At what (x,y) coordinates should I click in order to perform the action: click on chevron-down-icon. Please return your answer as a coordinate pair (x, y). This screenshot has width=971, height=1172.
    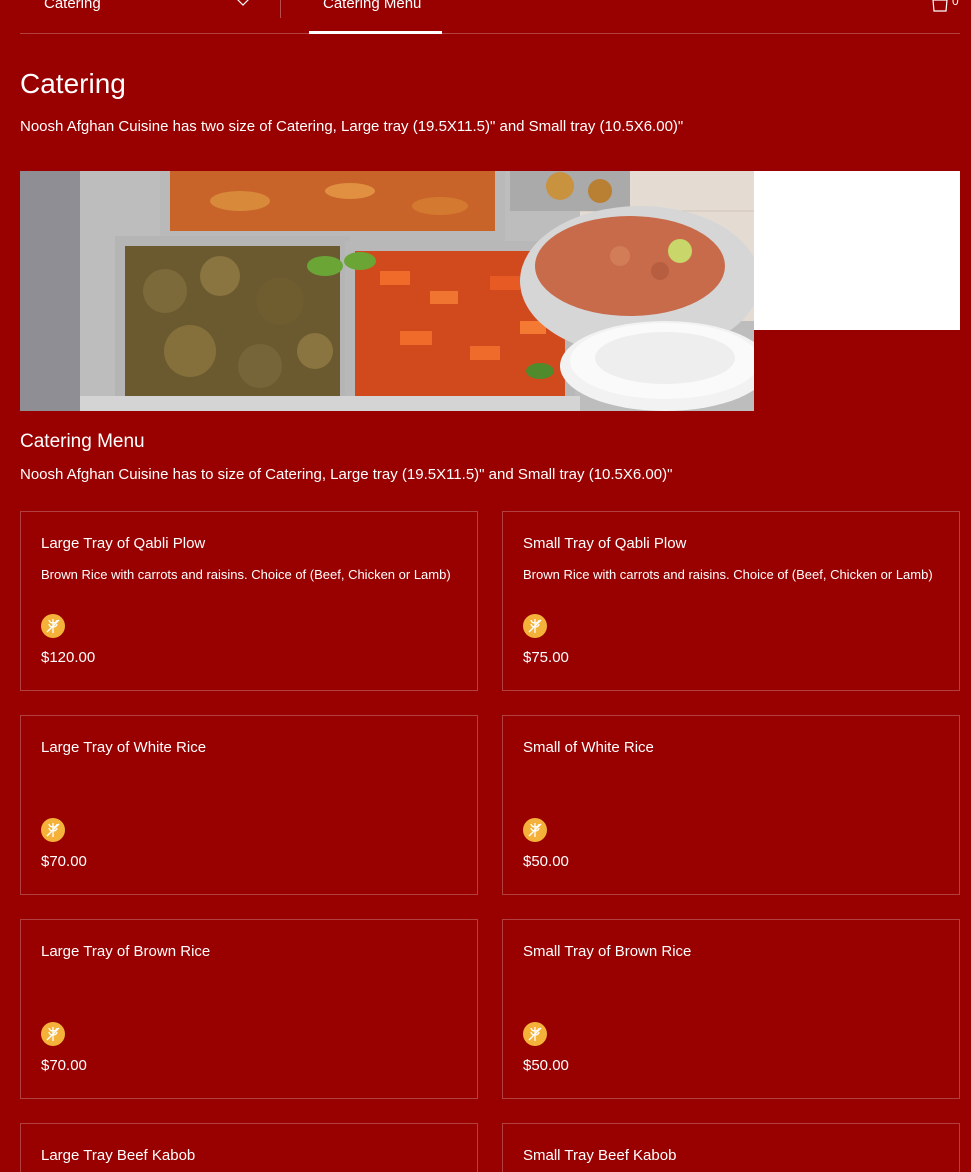
    Looking at the image, I should click on (243, 3).